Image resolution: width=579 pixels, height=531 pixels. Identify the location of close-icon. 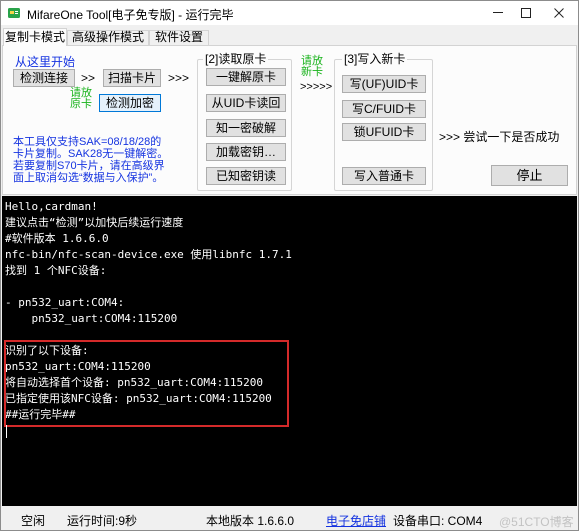
(559, 13).